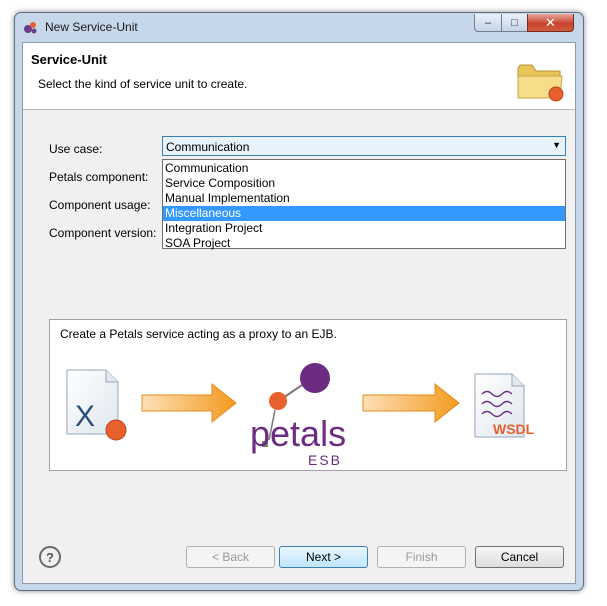 The height and width of the screenshot is (606, 607). Describe the element at coordinates (514, 23) in the screenshot. I see `maximize-button: □` at that location.